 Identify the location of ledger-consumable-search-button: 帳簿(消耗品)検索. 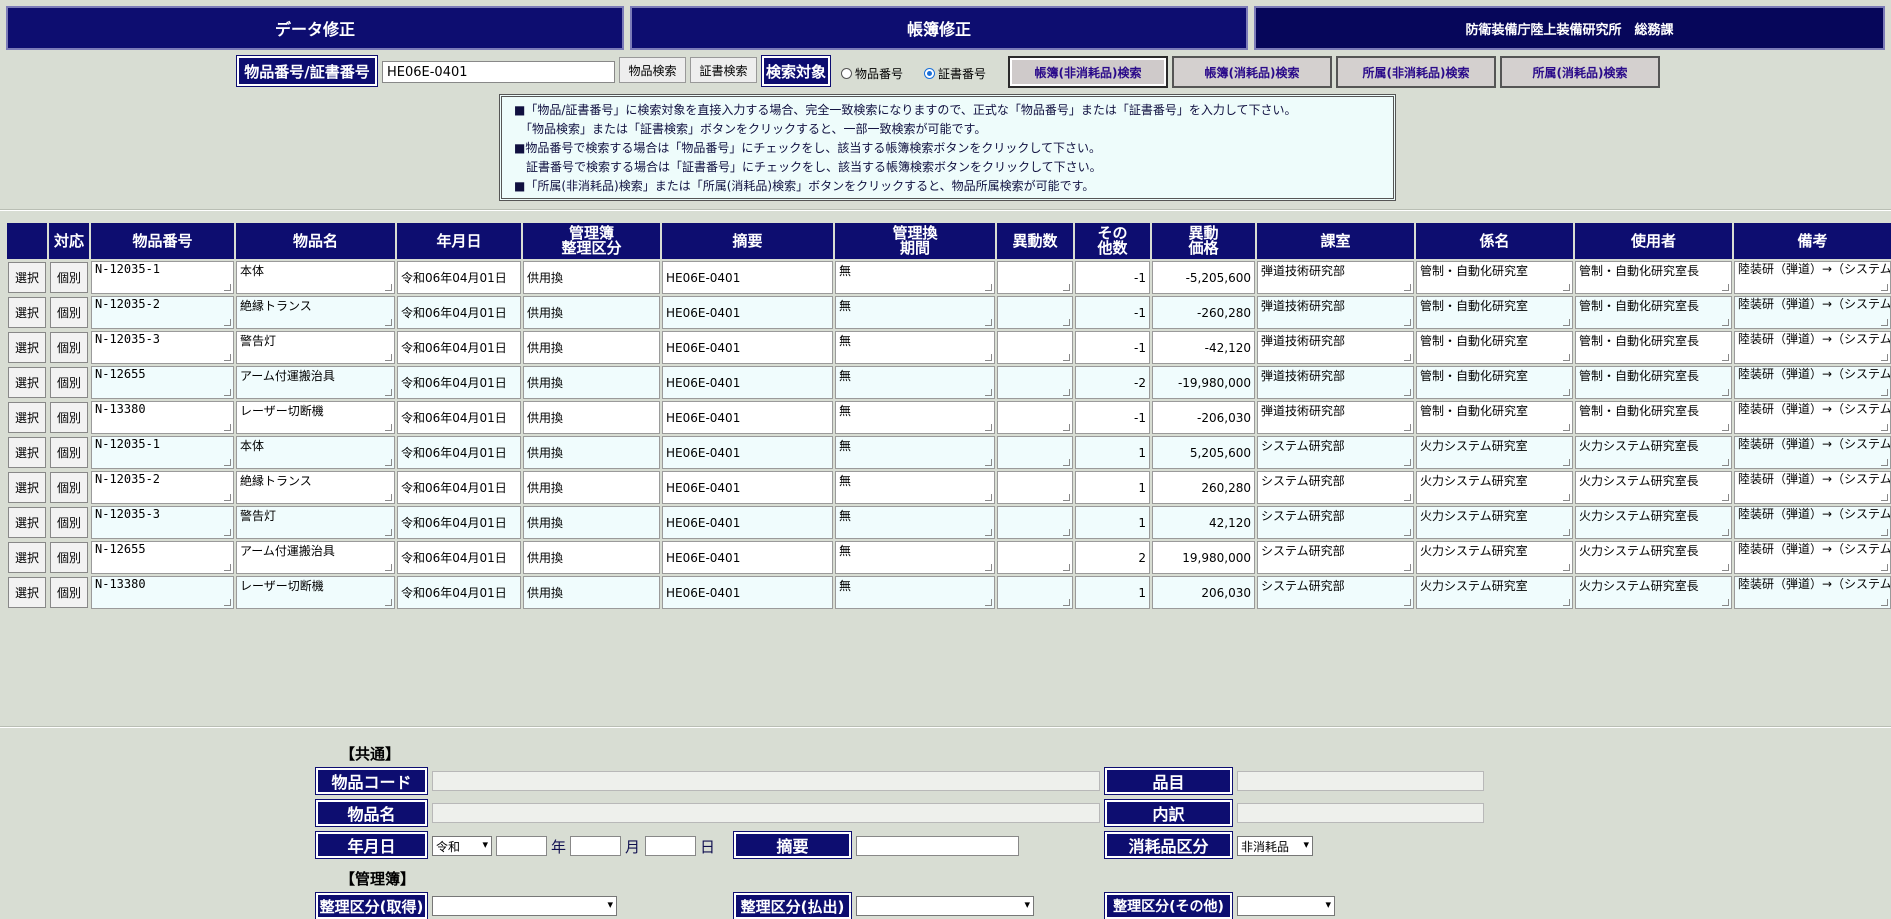
(1252, 72).